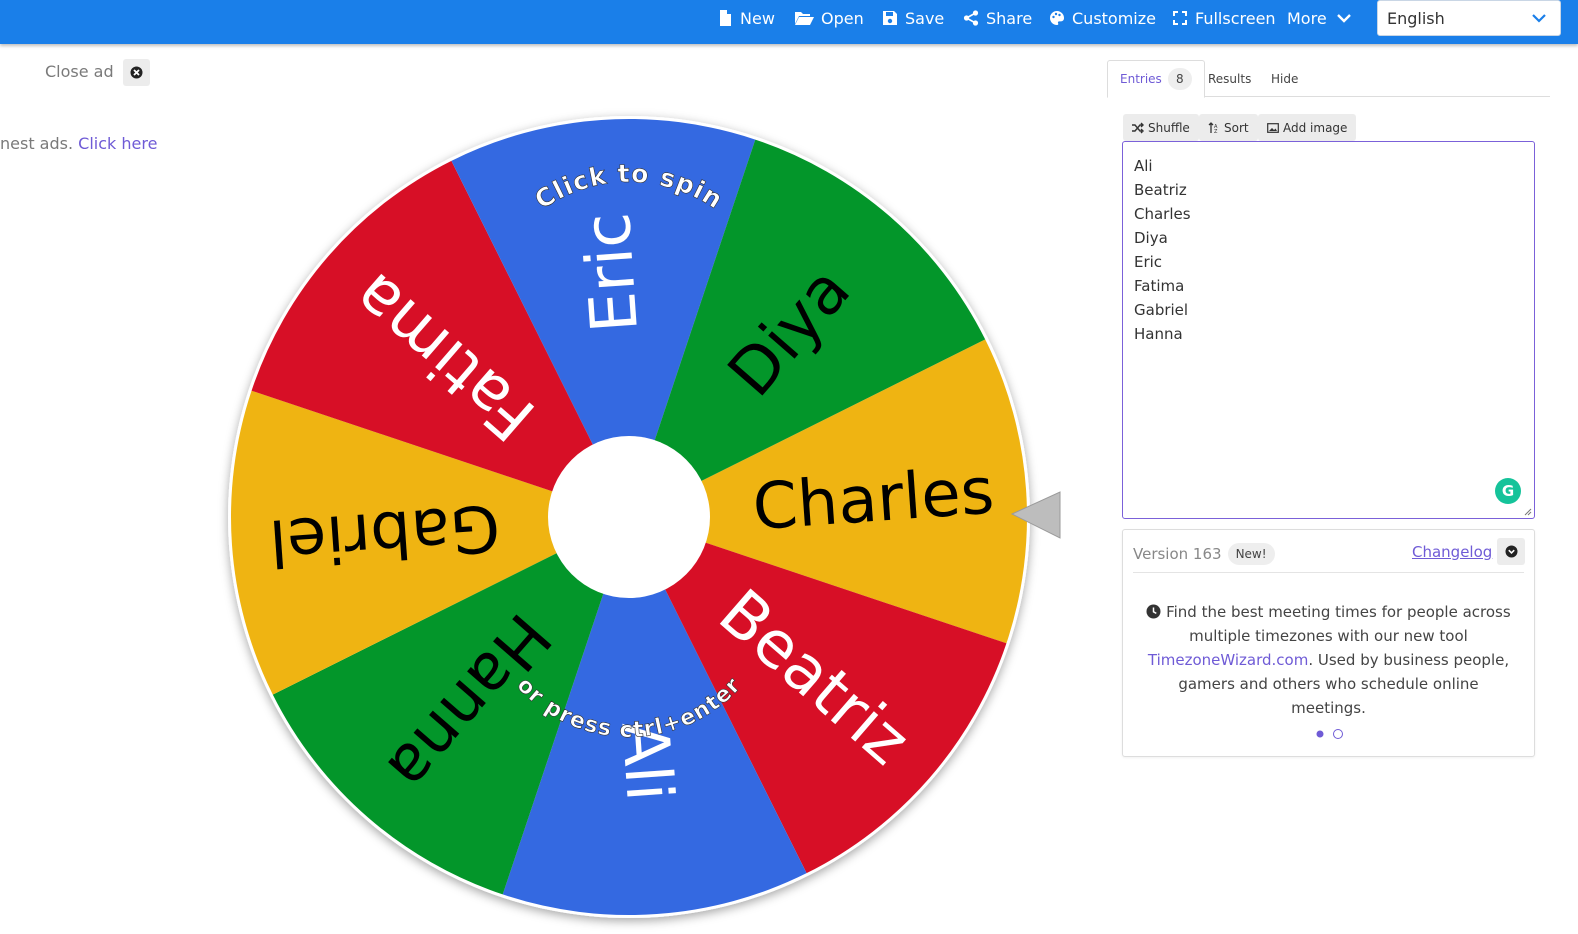 Image resolution: width=1578 pixels, height=934 pixels. What do you see at coordinates (1307, 18) in the screenshot?
I see `more-button-label: More` at bounding box center [1307, 18].